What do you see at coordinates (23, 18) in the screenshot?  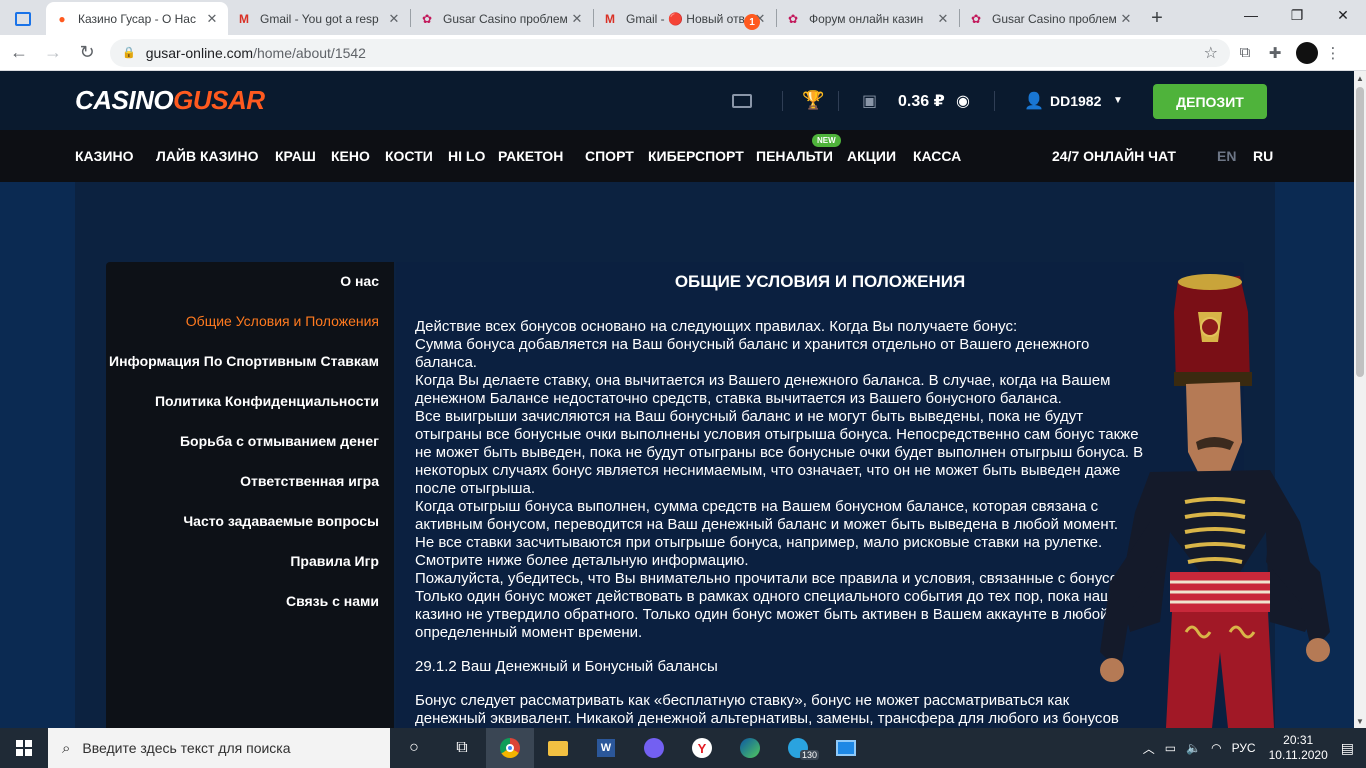 I see `tab-search-button` at bounding box center [23, 18].